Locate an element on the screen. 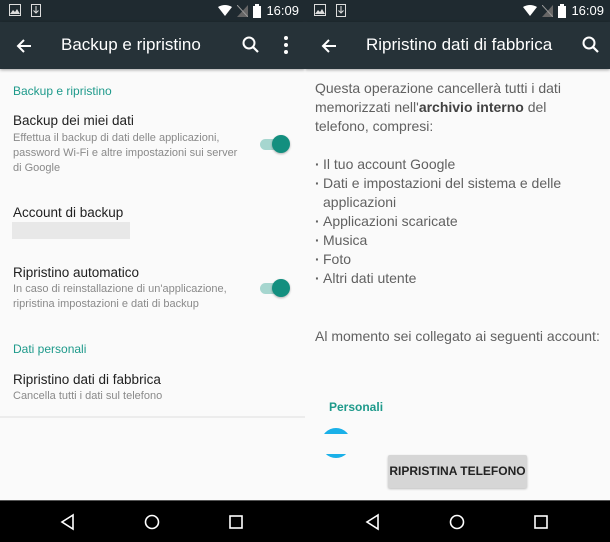 The width and height of the screenshot is (610, 542). backup-data-switch is located at coordinates (274, 144).